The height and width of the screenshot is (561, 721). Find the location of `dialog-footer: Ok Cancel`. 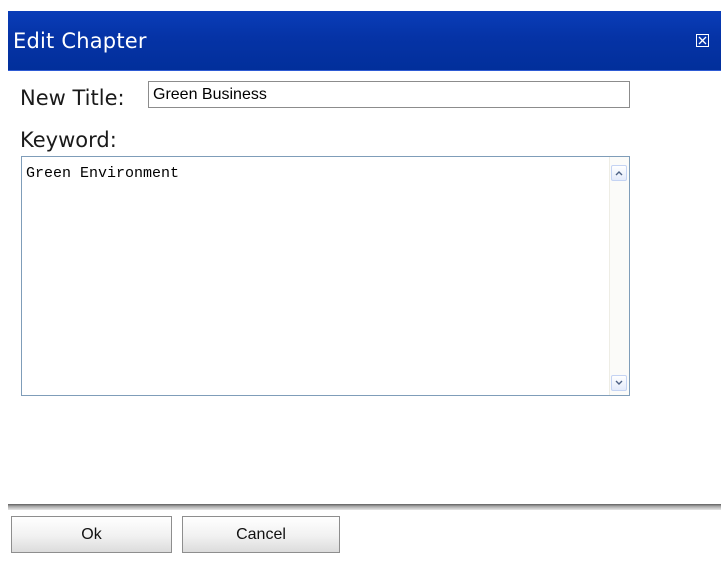

dialog-footer: Ok Cancel is located at coordinates (364, 535).